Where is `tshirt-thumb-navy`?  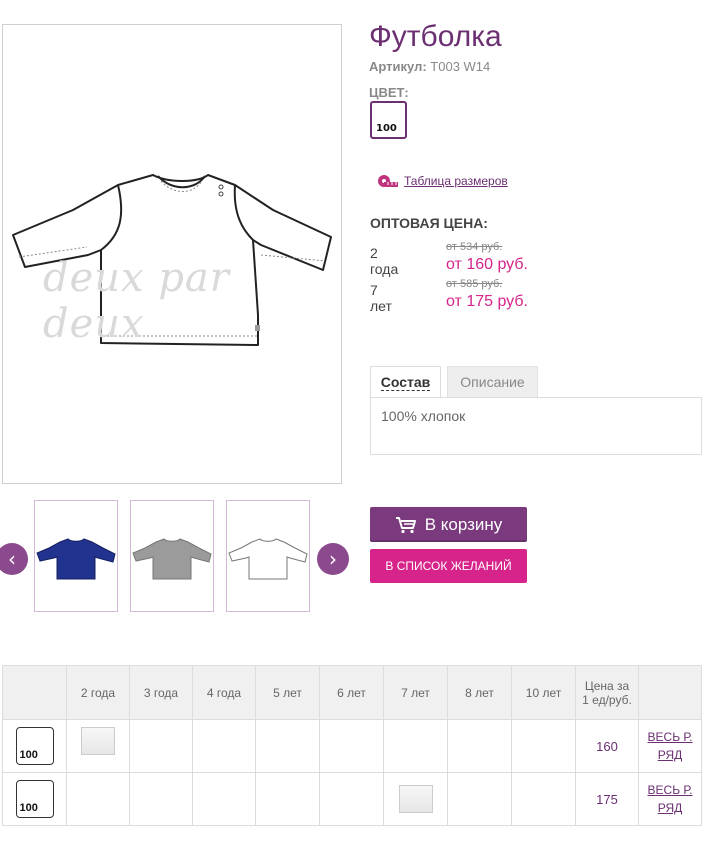 tshirt-thumb-navy is located at coordinates (76, 559).